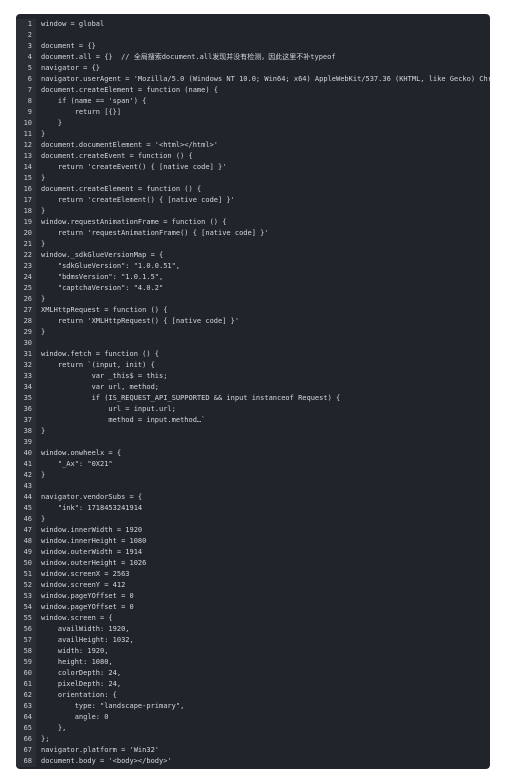 This screenshot has width=506, height=783. What do you see at coordinates (253, 651) in the screenshot?
I see `code-line: 58 width: 1920,` at bounding box center [253, 651].